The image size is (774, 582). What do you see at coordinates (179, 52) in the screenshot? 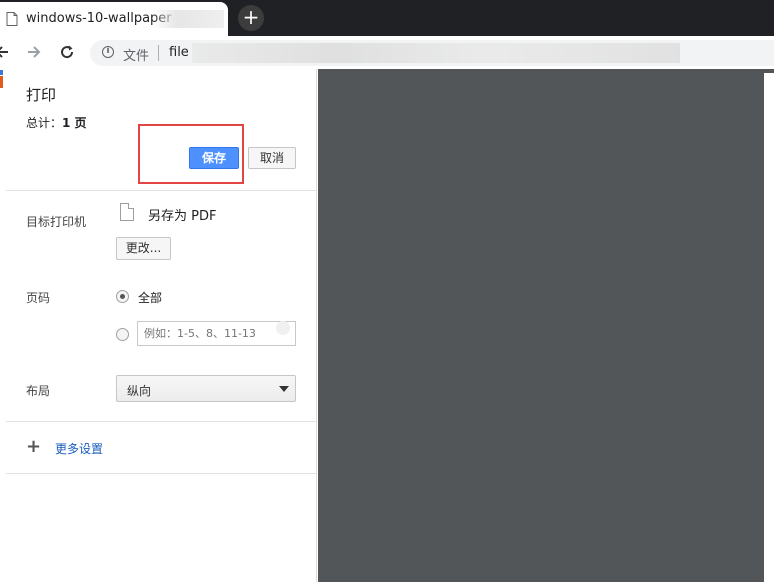
I see `url-text: file` at bounding box center [179, 52].